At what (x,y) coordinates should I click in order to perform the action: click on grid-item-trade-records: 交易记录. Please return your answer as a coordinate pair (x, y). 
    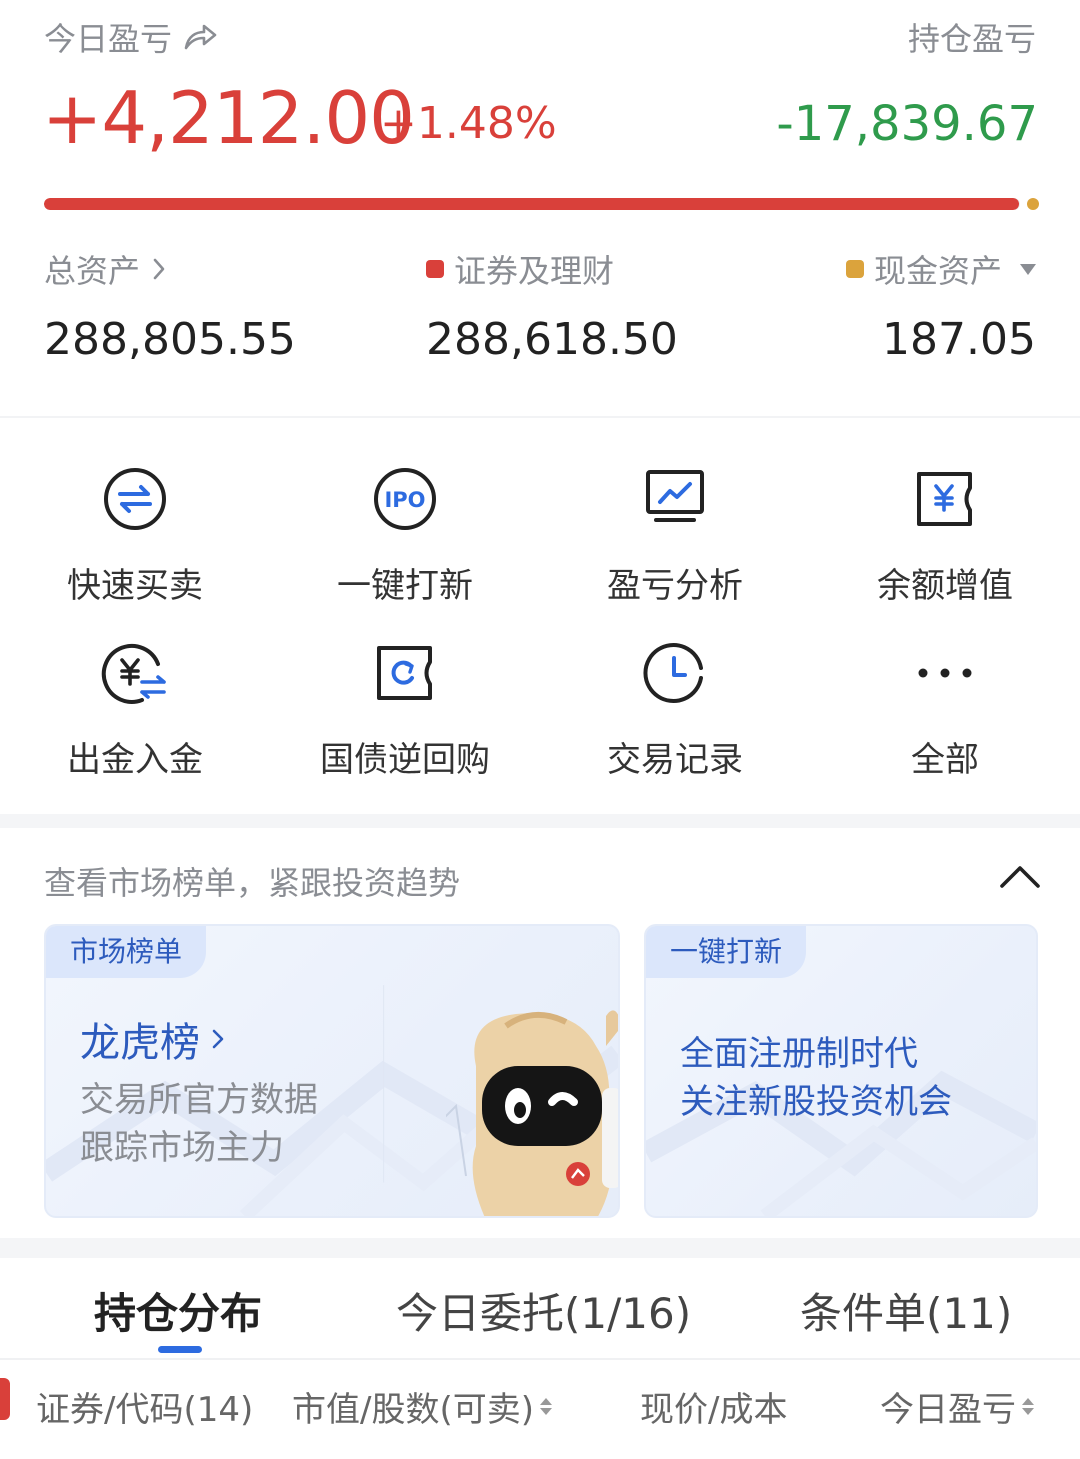
    Looking at the image, I should click on (675, 686).